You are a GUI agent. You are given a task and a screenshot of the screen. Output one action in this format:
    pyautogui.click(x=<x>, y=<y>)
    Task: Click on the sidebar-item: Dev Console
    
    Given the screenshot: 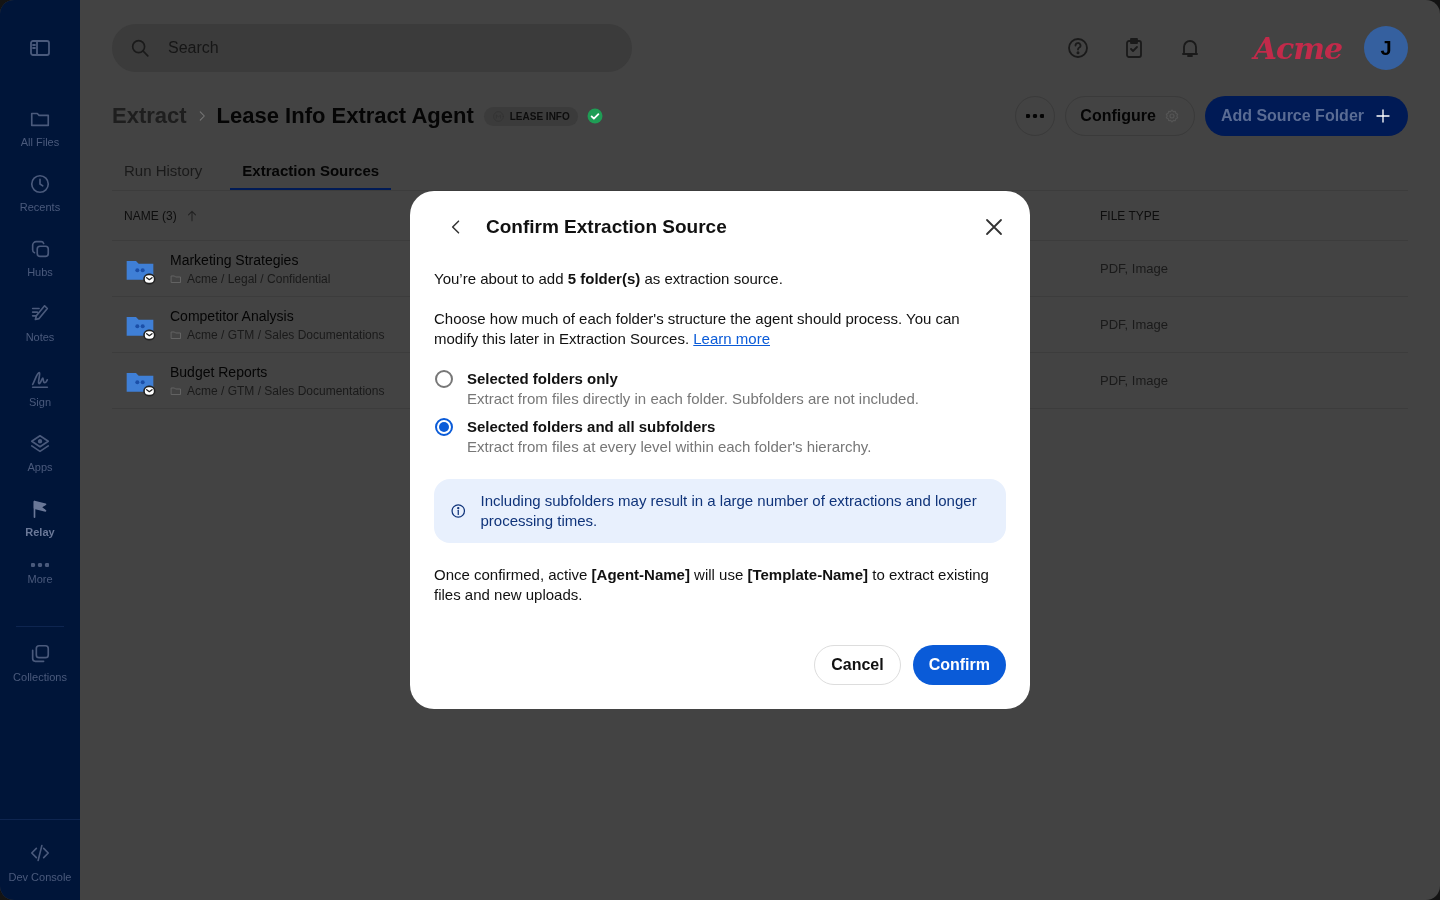 What is the action you would take?
    pyautogui.click(x=40, y=859)
    